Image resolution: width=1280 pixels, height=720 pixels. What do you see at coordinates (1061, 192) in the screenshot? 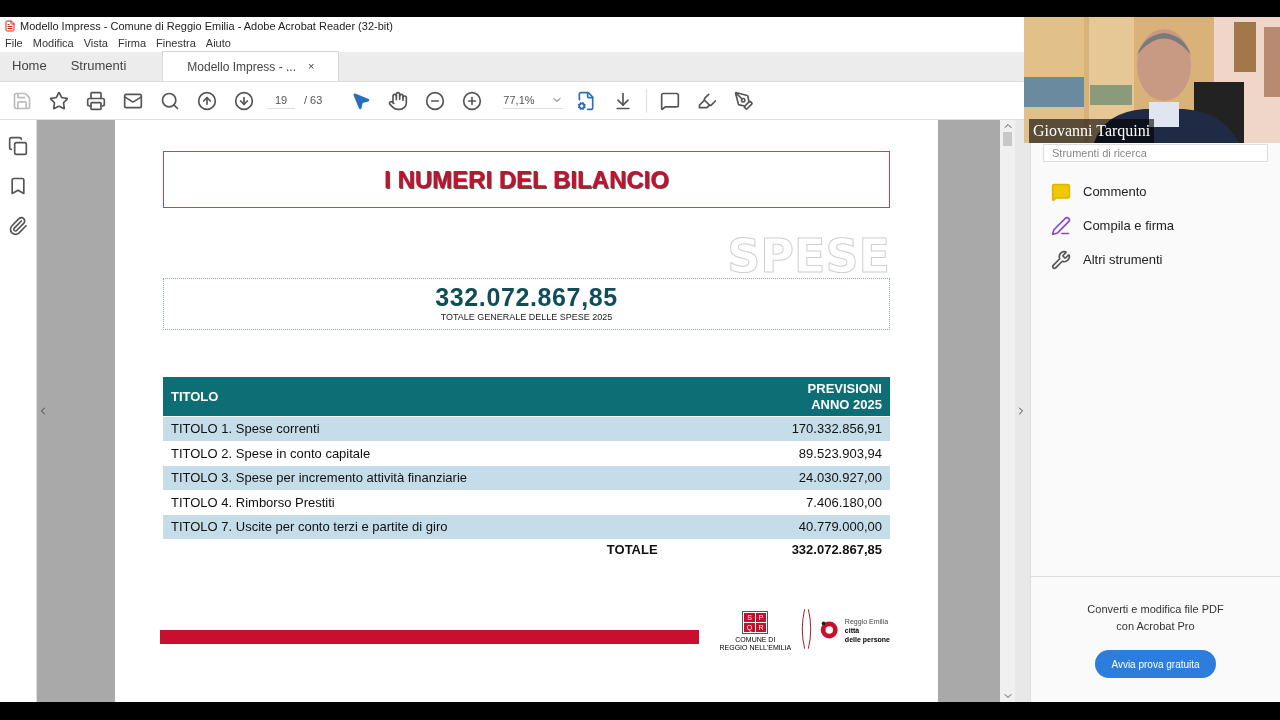
I see `comment-icon` at bounding box center [1061, 192].